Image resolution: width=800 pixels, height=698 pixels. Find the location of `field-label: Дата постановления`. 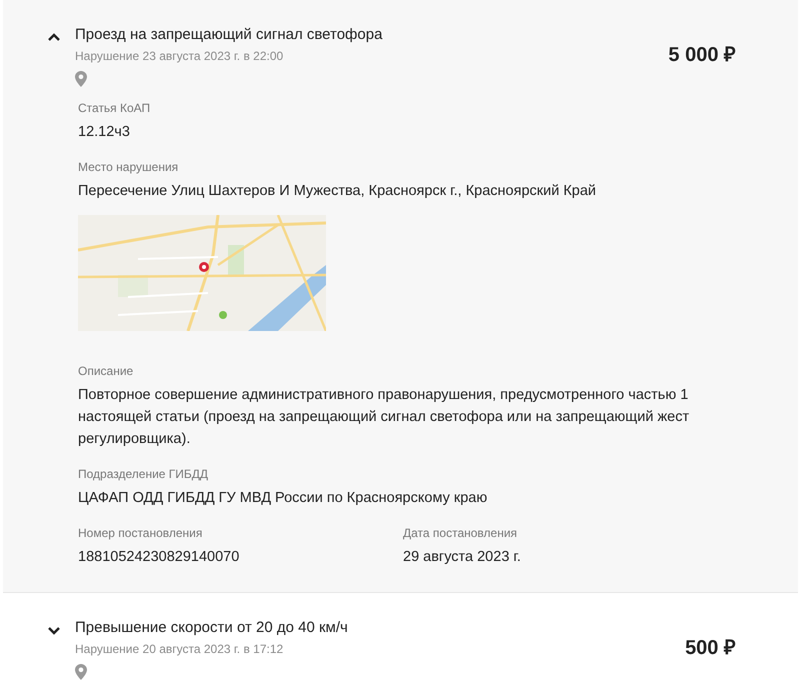

field-label: Дата постановления is located at coordinates (460, 533).